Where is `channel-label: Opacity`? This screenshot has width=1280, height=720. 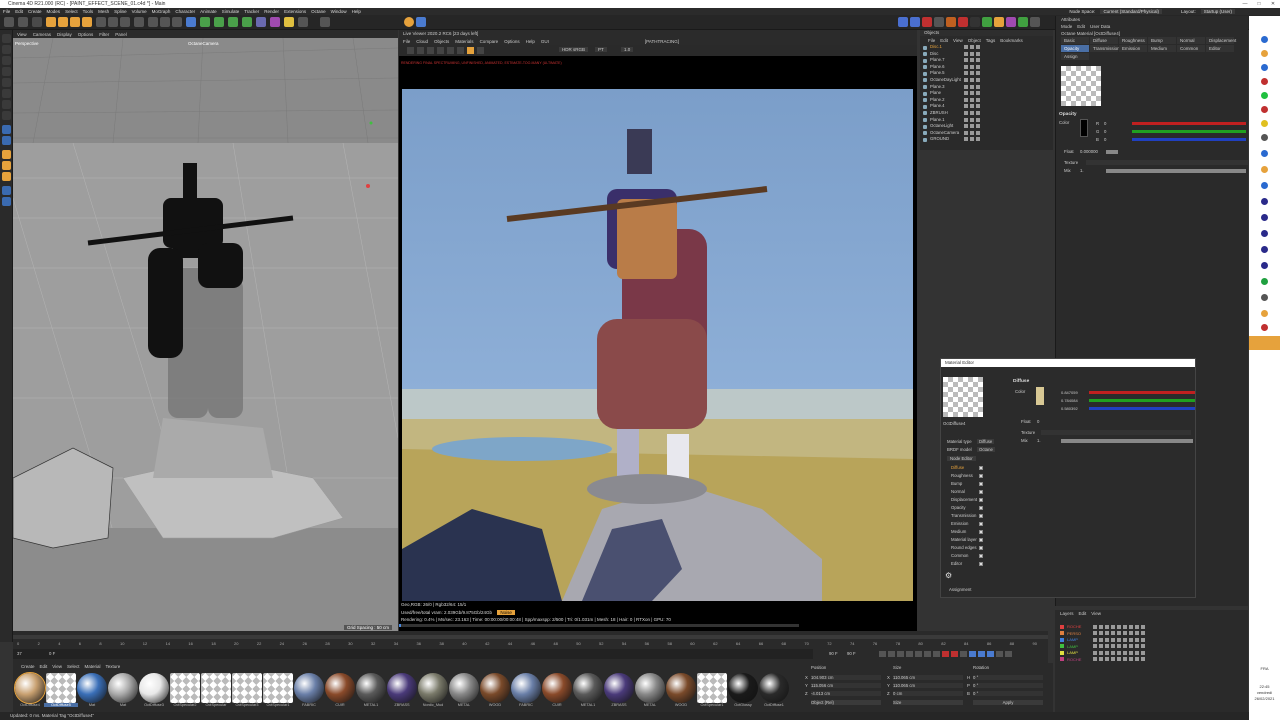 channel-label: Opacity is located at coordinates (955, 507).